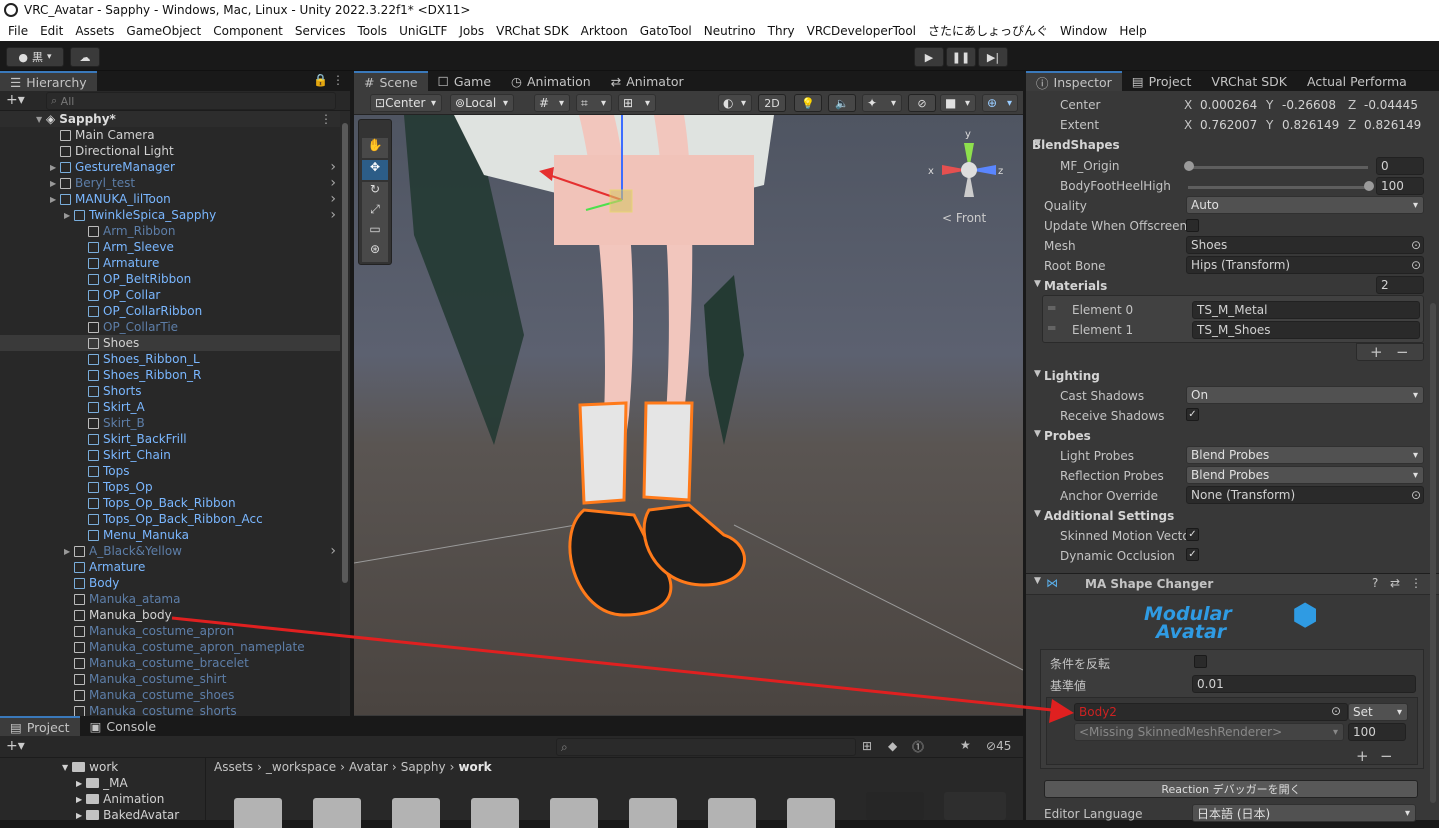 The image size is (1439, 828). I want to click on move-tool-icon: ✥, so click(375, 170).